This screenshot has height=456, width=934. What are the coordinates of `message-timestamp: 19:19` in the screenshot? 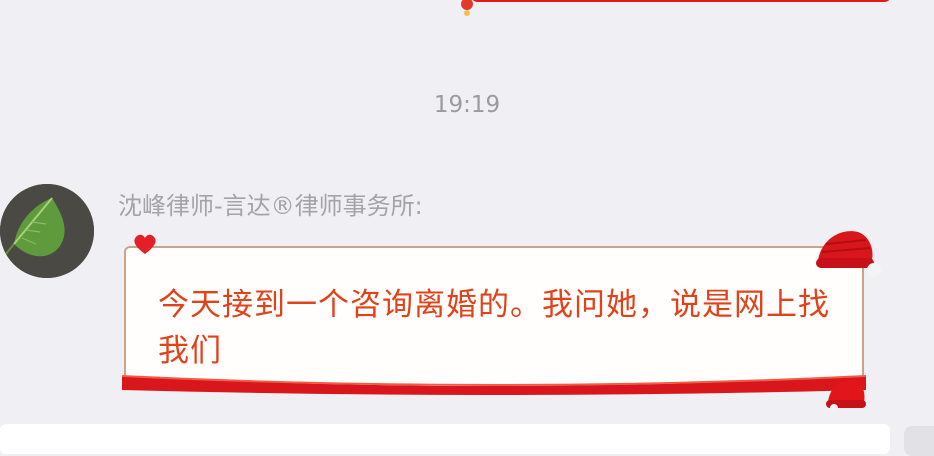 It's located at (467, 105).